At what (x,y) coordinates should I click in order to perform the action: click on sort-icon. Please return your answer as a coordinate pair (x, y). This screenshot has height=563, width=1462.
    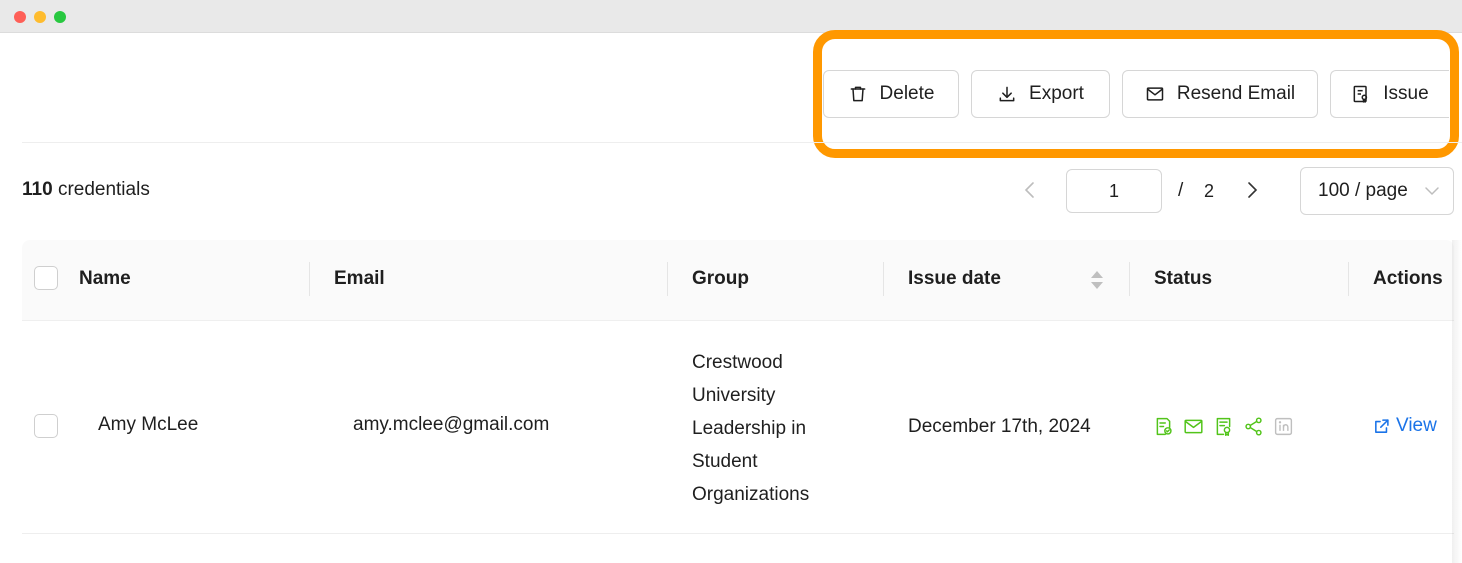
    Looking at the image, I should click on (1097, 280).